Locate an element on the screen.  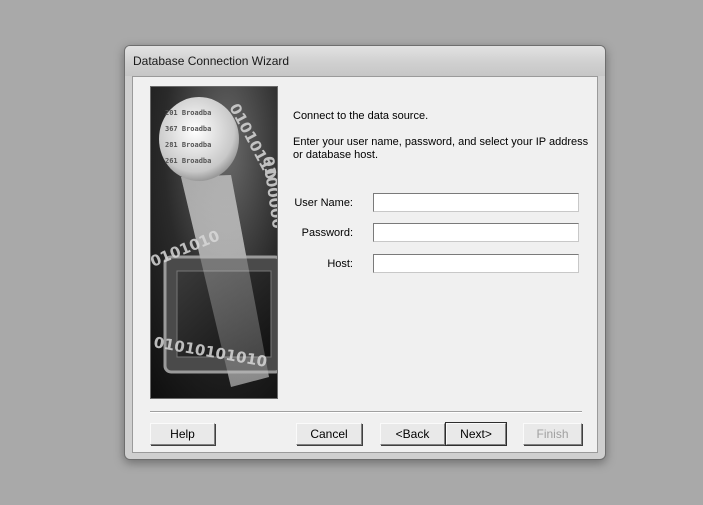
button-separator is located at coordinates (366, 412).